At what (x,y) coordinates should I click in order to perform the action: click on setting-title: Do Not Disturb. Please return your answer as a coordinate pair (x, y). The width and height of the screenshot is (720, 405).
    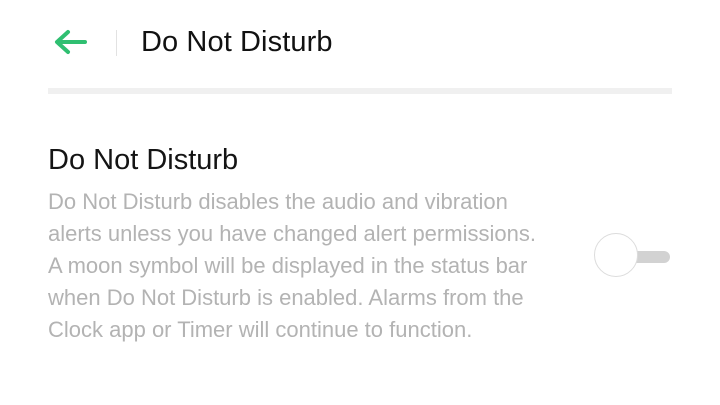
    Looking at the image, I should click on (143, 160).